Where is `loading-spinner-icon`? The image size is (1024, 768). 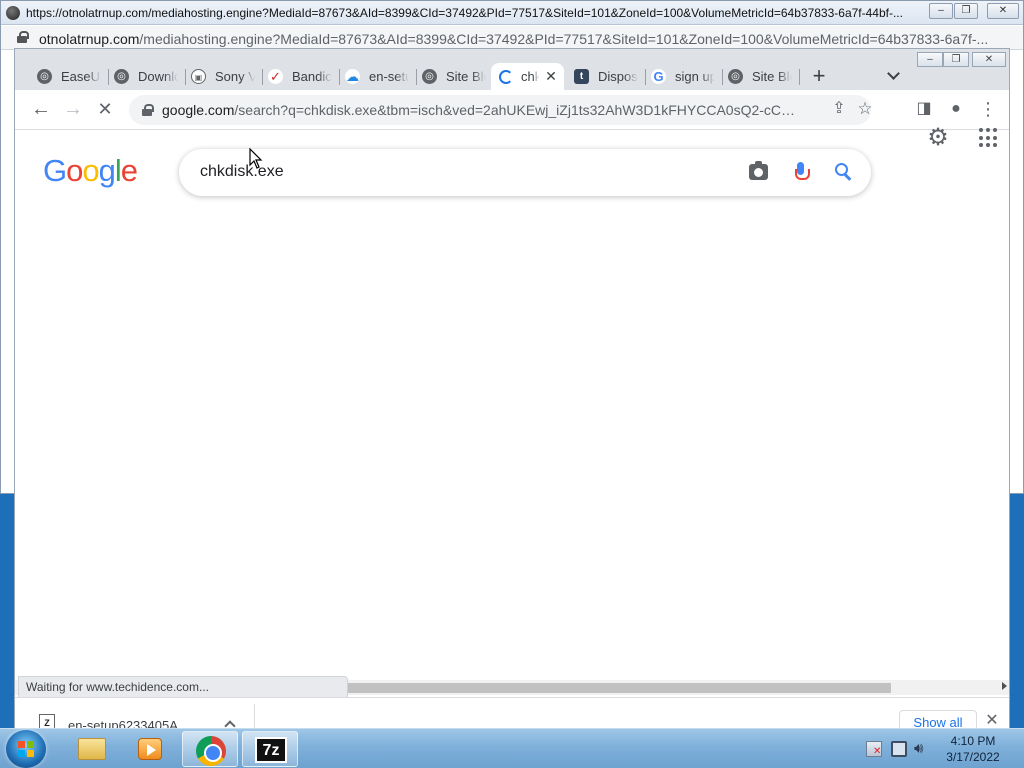 loading-spinner-icon is located at coordinates (506, 77).